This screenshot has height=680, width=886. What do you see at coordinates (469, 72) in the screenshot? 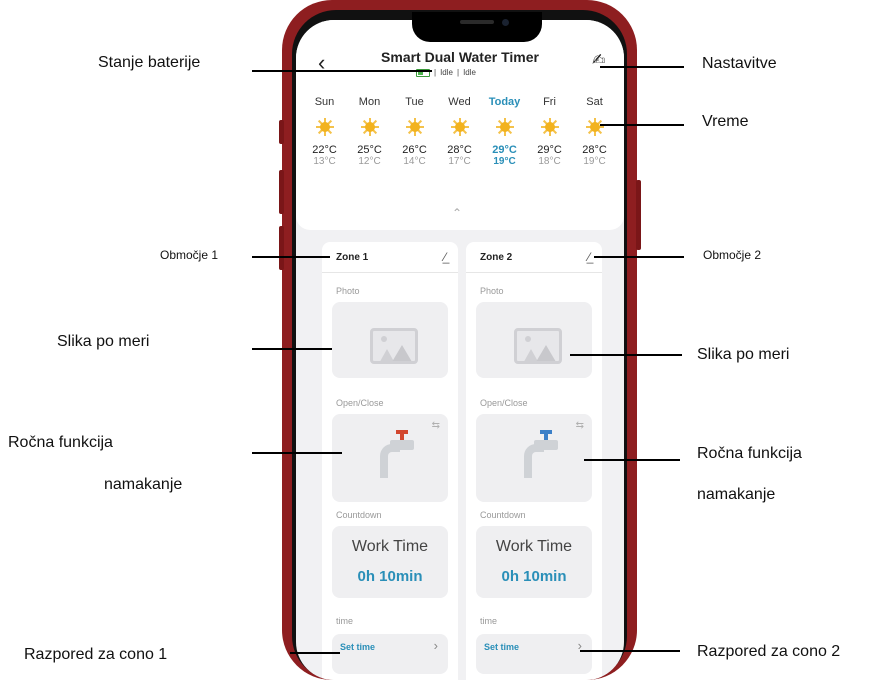
I see `status-zone2: Idle` at bounding box center [469, 72].